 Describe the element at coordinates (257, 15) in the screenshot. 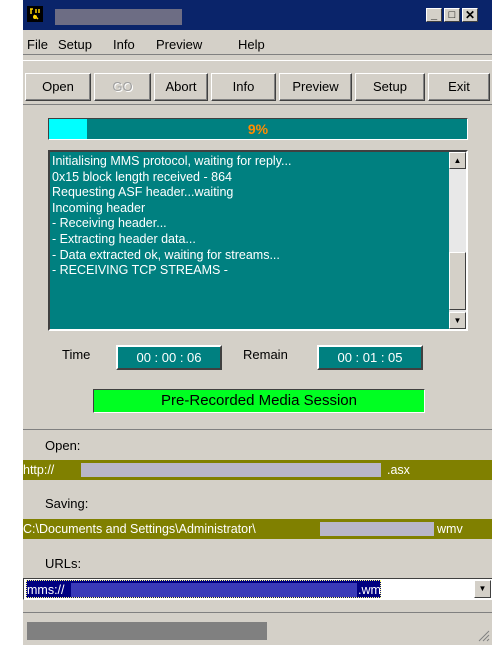

I see `title-bar: _ □ ✕` at that location.